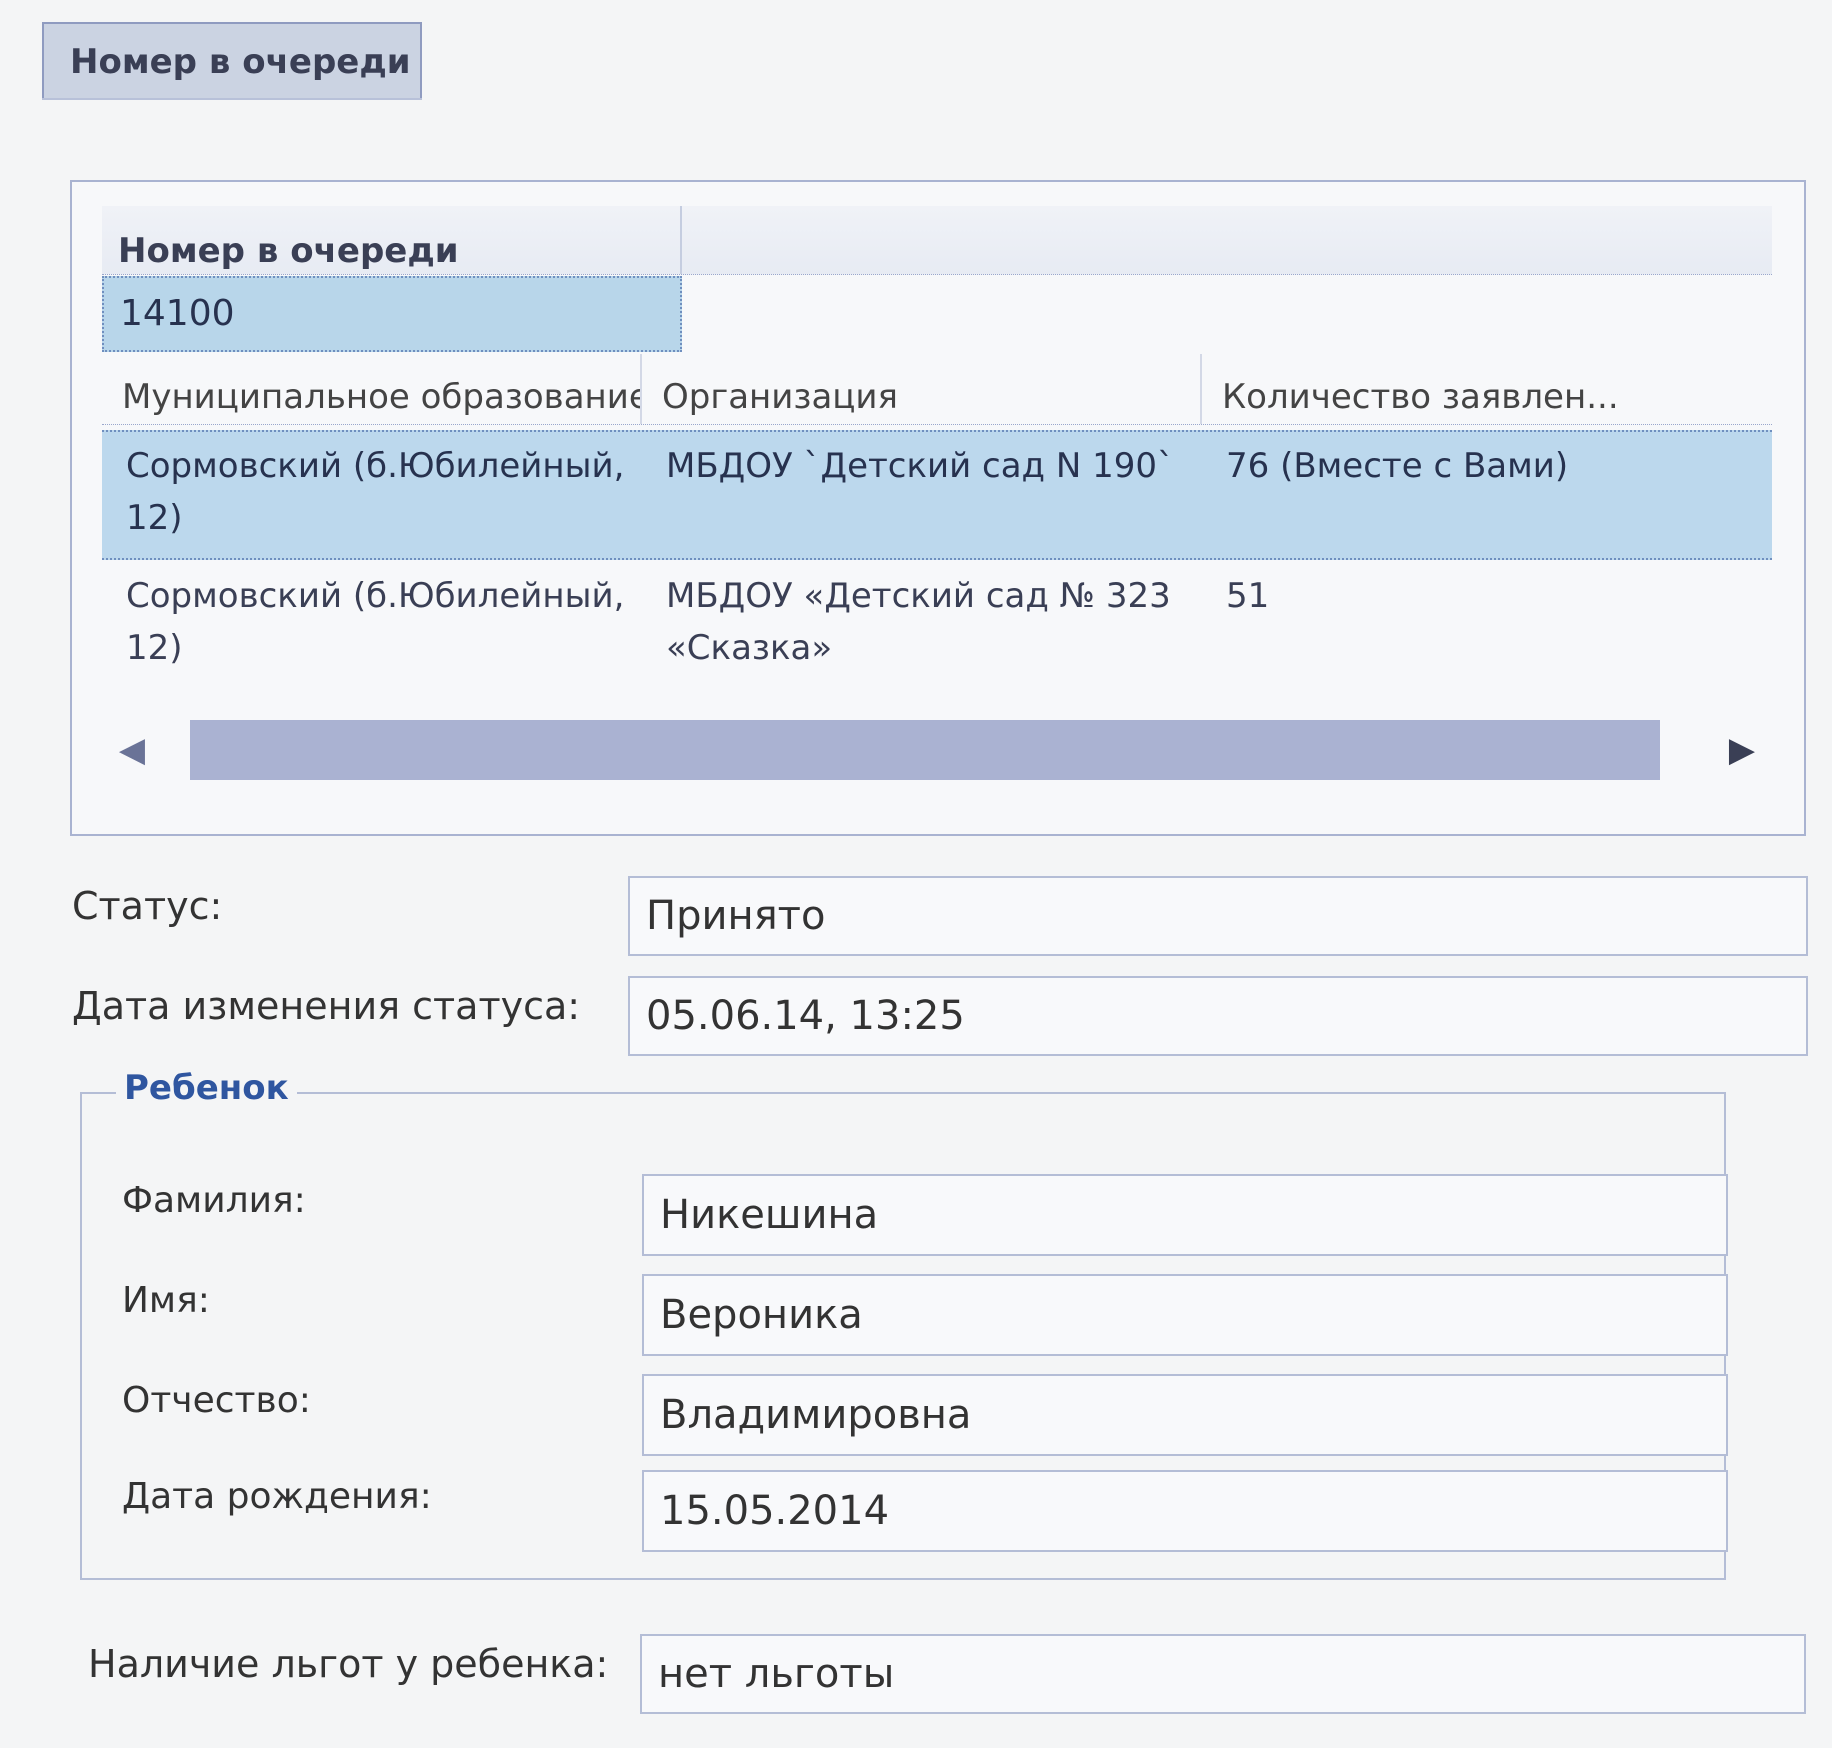 The image size is (1832, 1748). What do you see at coordinates (216, 1400) in the screenshot?
I see `patronymic-label: Отчество:` at bounding box center [216, 1400].